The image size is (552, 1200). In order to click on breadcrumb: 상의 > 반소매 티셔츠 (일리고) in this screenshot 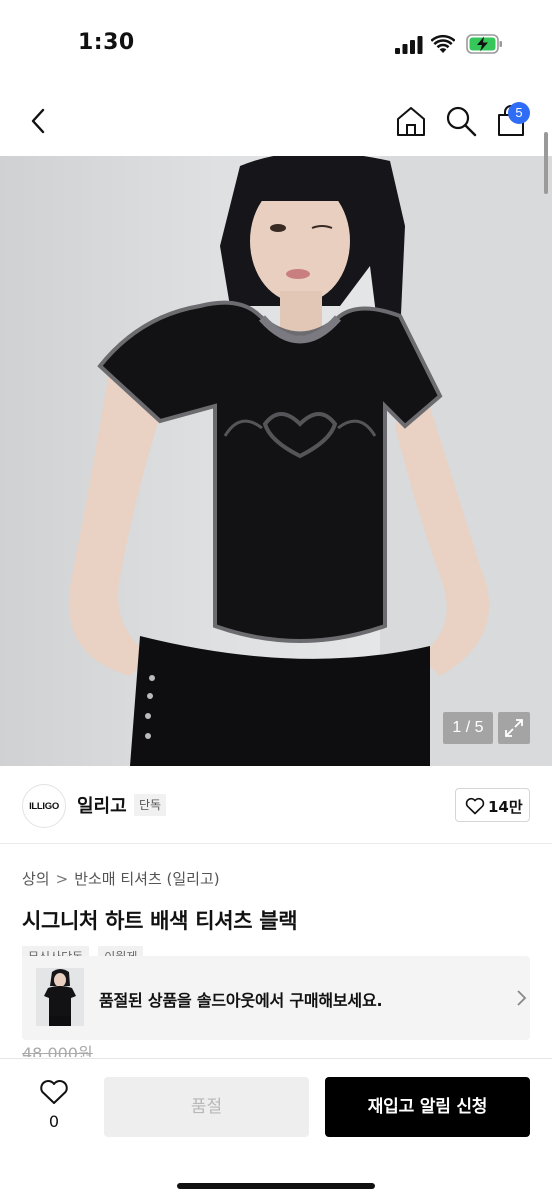, I will do `click(121, 878)`.